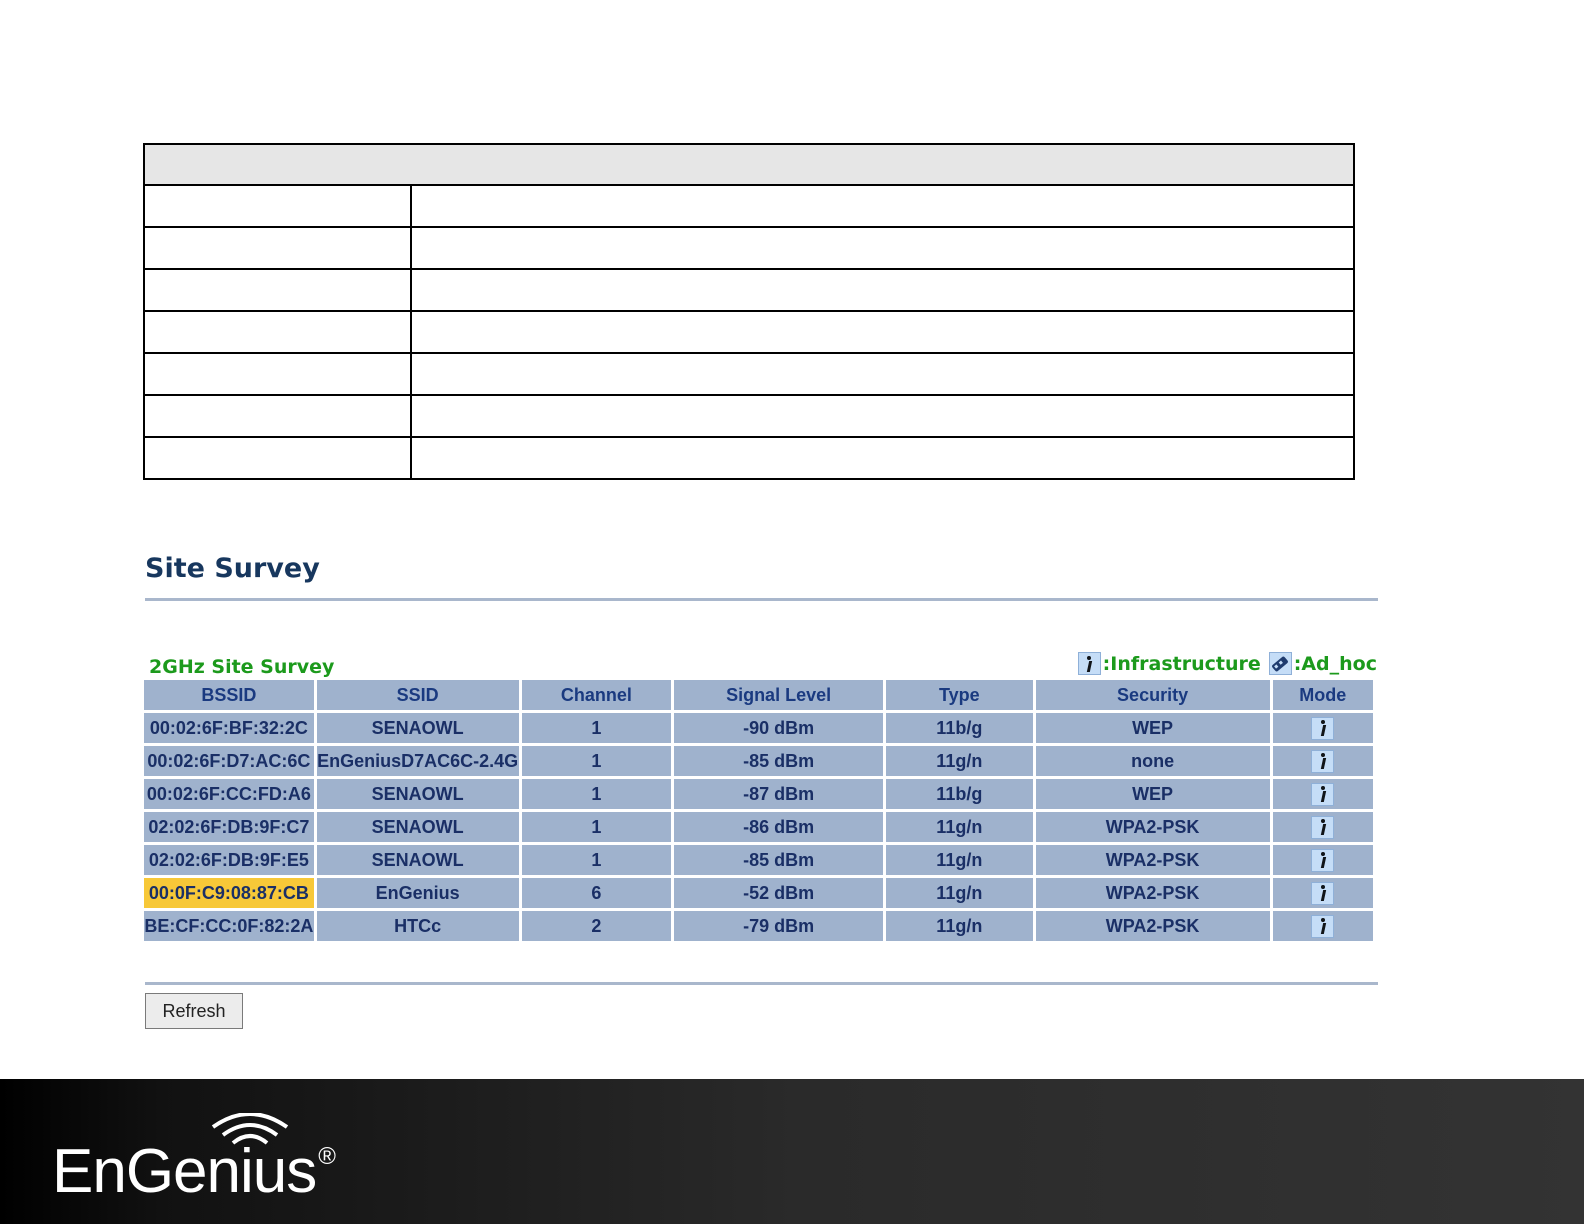 The height and width of the screenshot is (1224, 1584). Describe the element at coordinates (417, 926) in the screenshot. I see `cell-ssid: HTCc` at that location.